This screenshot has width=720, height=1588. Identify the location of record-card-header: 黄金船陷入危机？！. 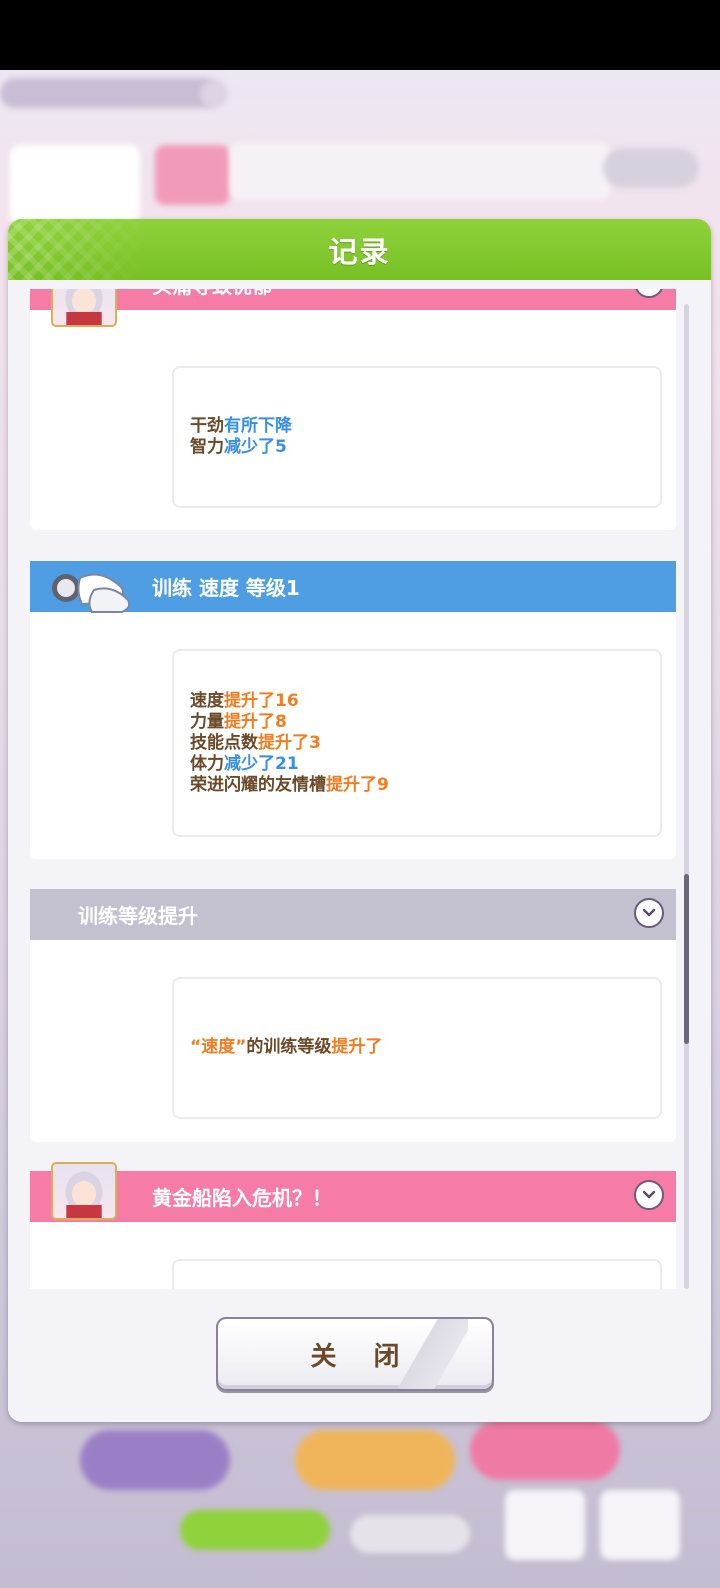
(353, 1196).